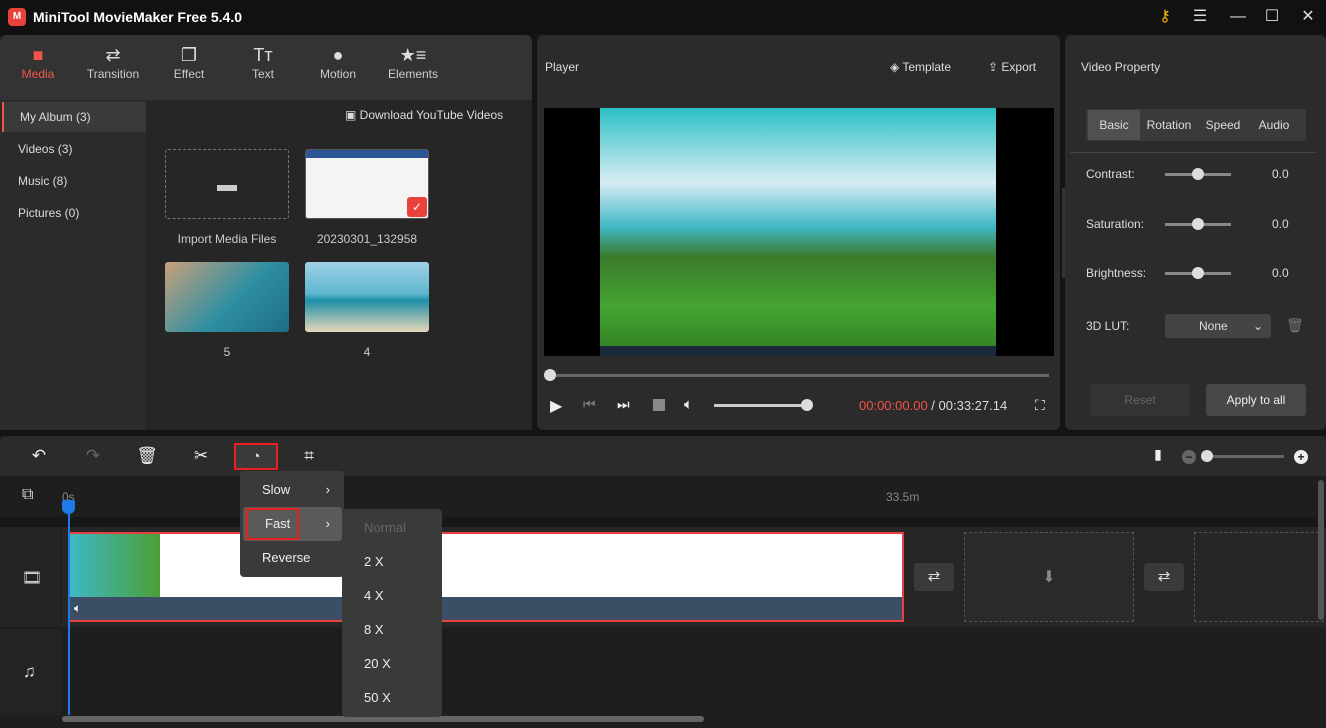 The height and width of the screenshot is (728, 1326). Describe the element at coordinates (896, 67) in the screenshot. I see `layers-icon: ◈` at that location.